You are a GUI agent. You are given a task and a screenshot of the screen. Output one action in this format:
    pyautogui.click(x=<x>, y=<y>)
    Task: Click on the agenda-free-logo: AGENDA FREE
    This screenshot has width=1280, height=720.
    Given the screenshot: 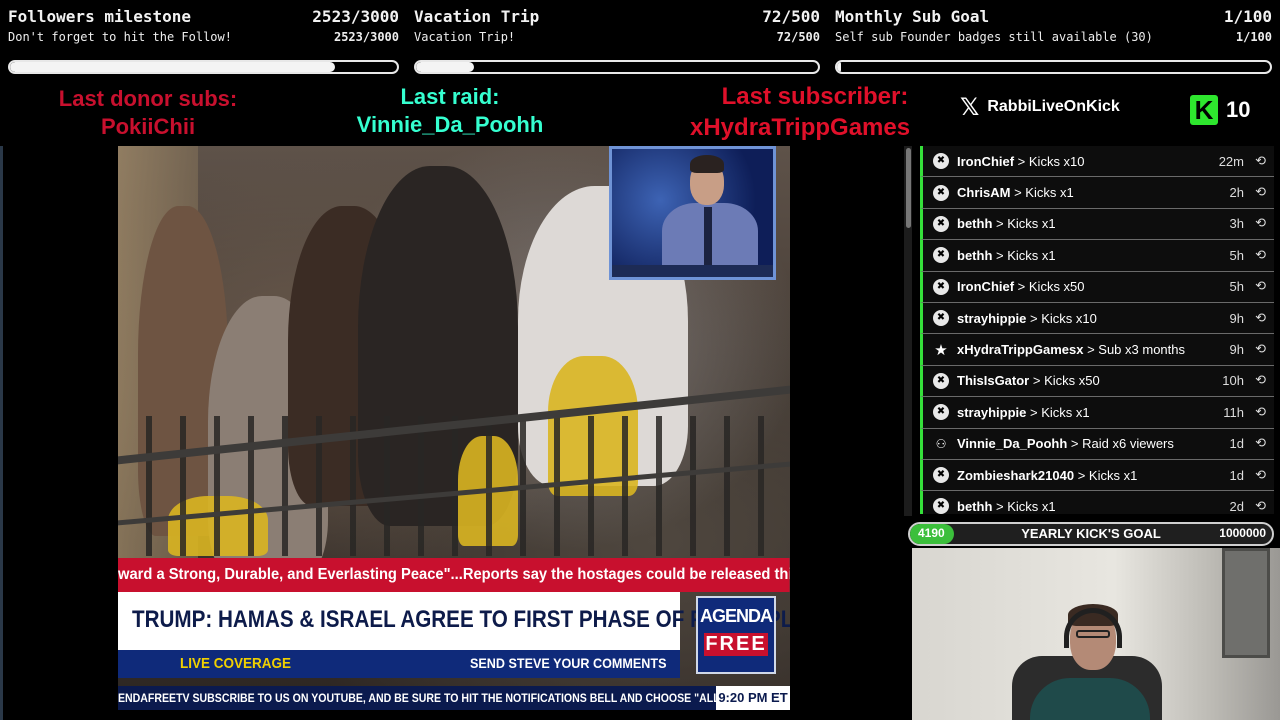 What is the action you would take?
    pyautogui.click(x=736, y=635)
    